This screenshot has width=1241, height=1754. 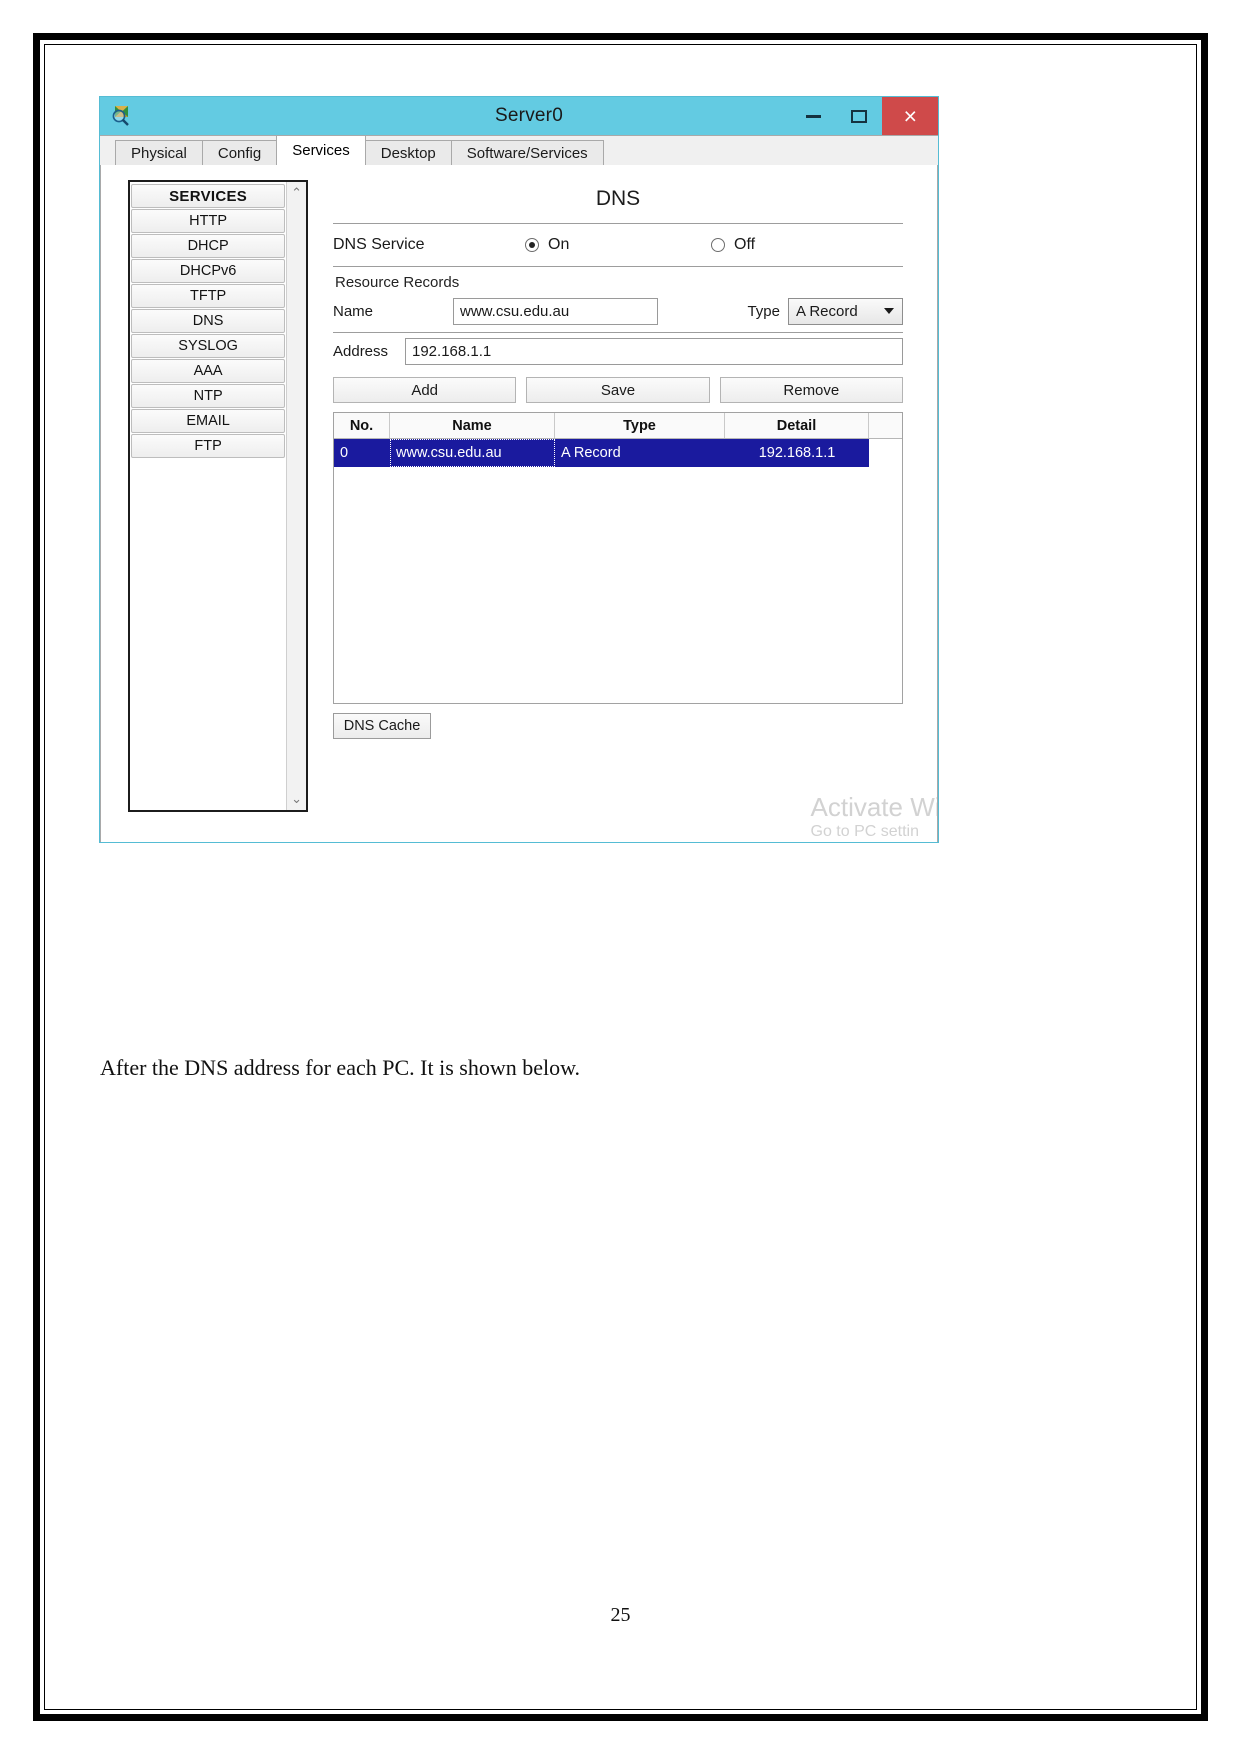 What do you see at coordinates (208, 421) in the screenshot?
I see `sidebar-item-email: EMAIL` at bounding box center [208, 421].